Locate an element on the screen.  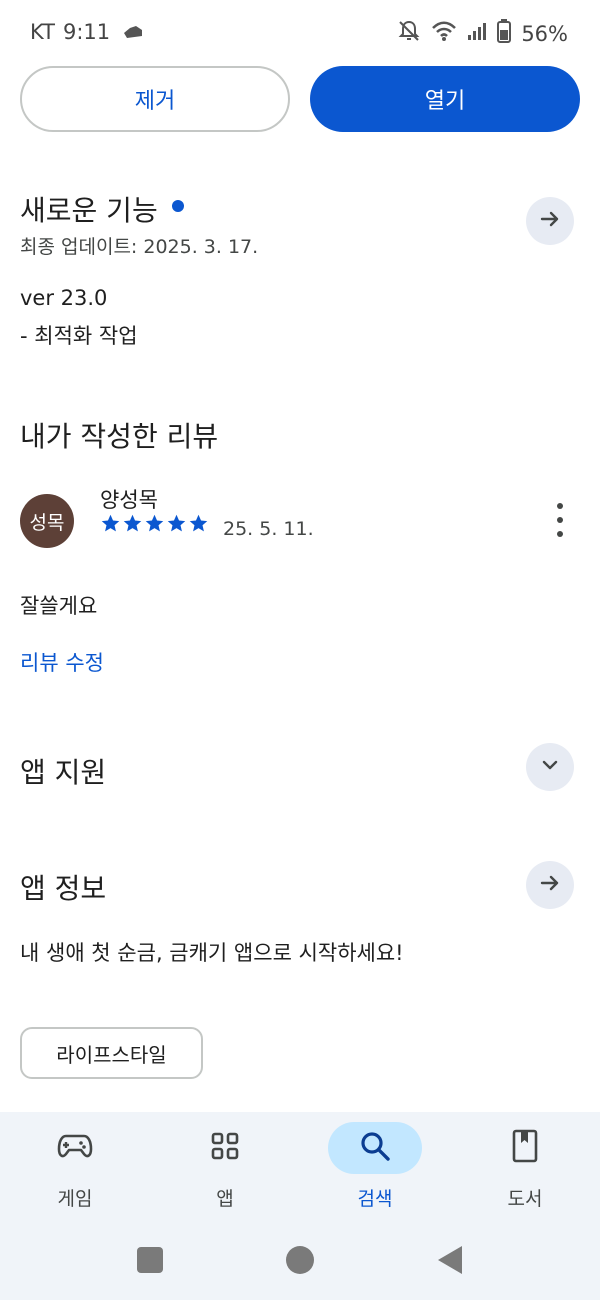
system-navigation-bar is located at coordinates (300, 1261).